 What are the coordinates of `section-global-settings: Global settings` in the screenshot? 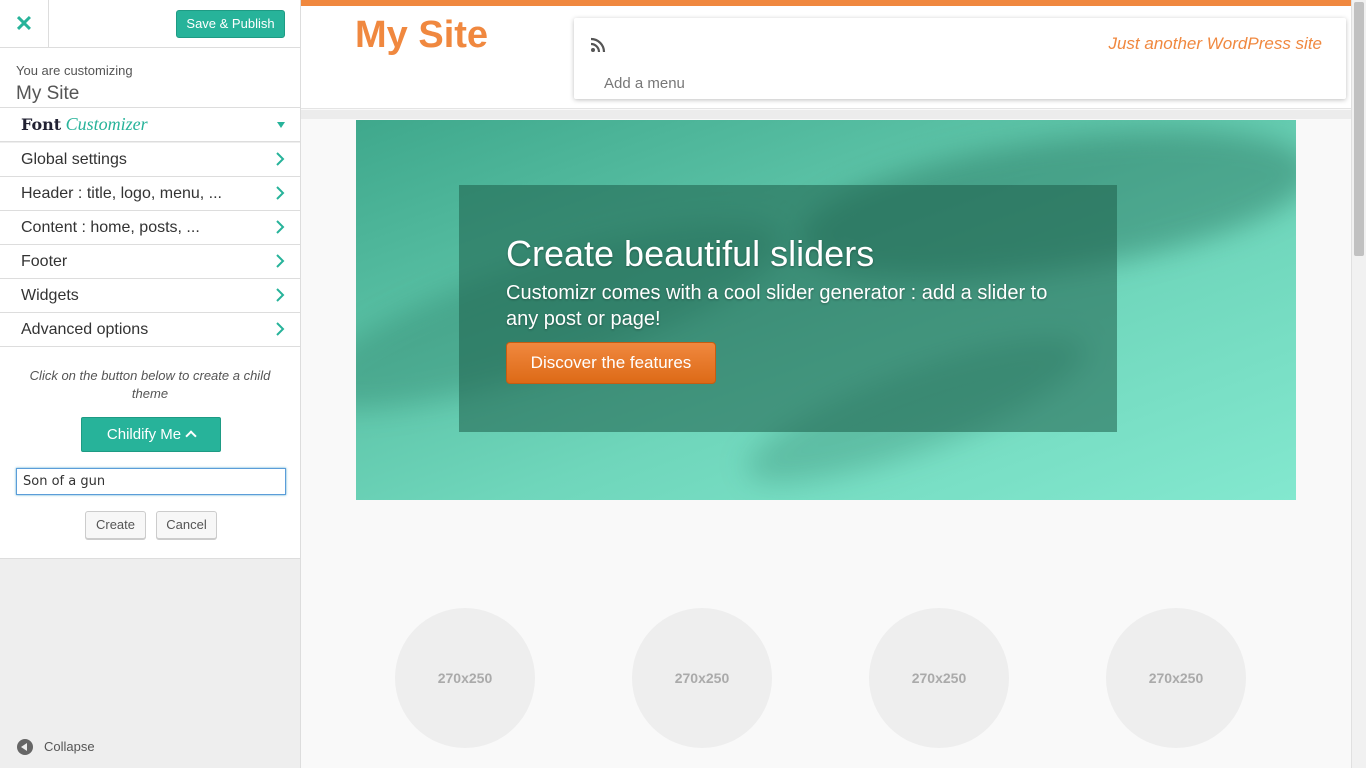 It's located at (150, 160).